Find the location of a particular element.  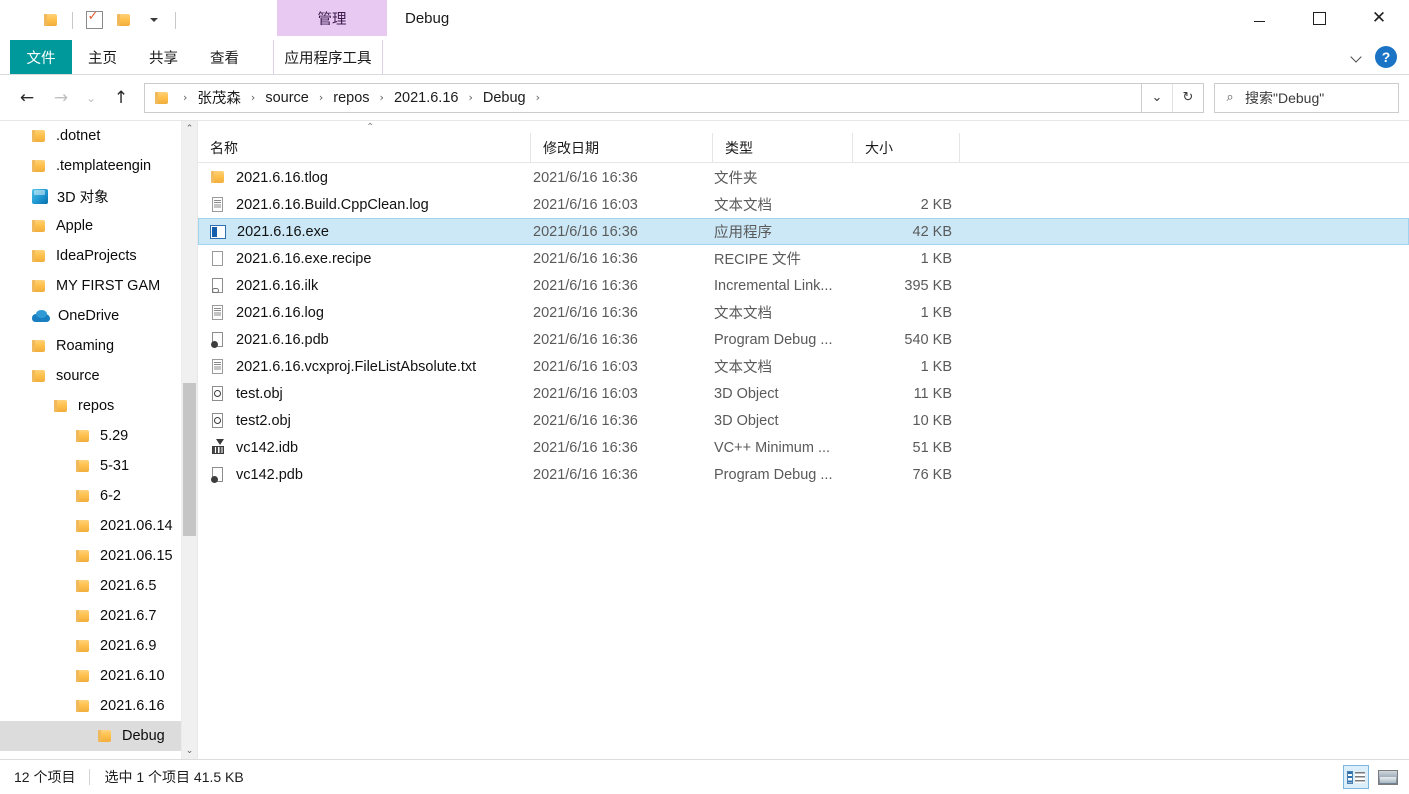

contextual-tab-manage: 管理 is located at coordinates (332, 18).